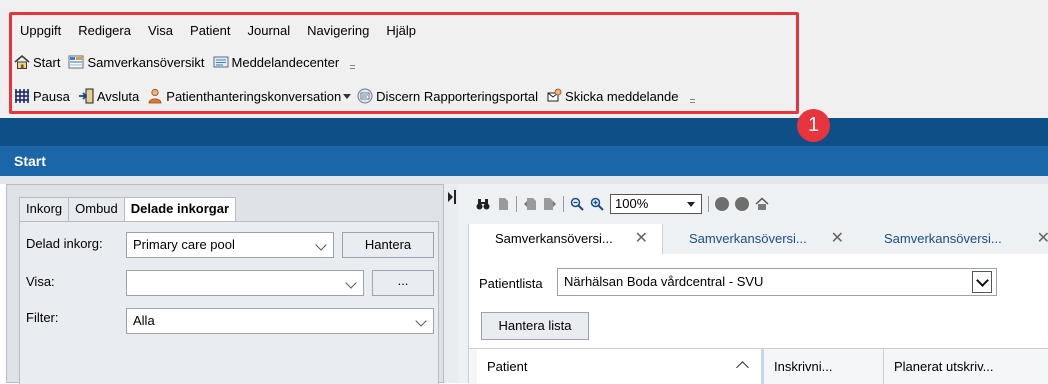 This screenshot has height=384, width=1048. I want to click on meddelandecenter-button: Meddelandecenter, so click(276, 62).